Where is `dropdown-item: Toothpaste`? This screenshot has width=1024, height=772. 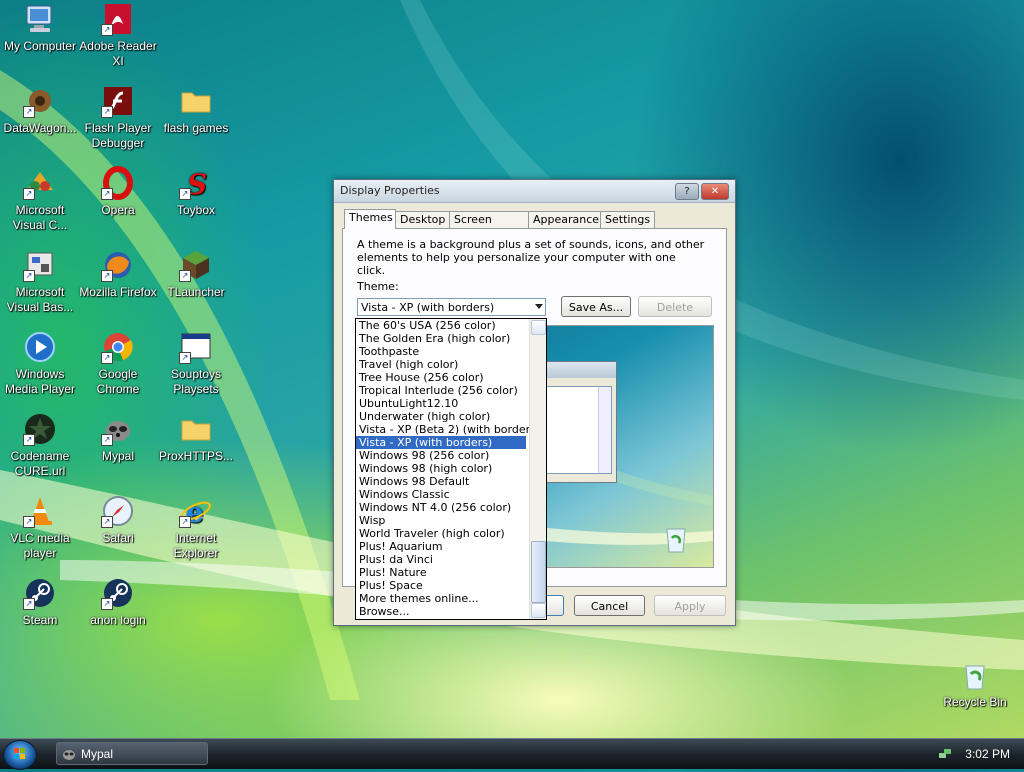 dropdown-item: Toothpaste is located at coordinates (441, 351).